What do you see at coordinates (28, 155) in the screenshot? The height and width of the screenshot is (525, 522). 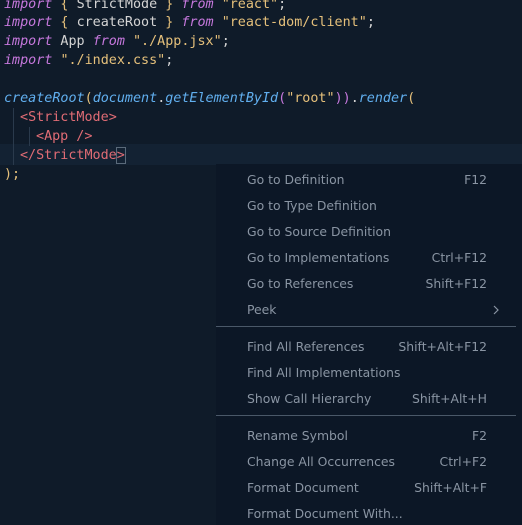 I see `token: </` at bounding box center [28, 155].